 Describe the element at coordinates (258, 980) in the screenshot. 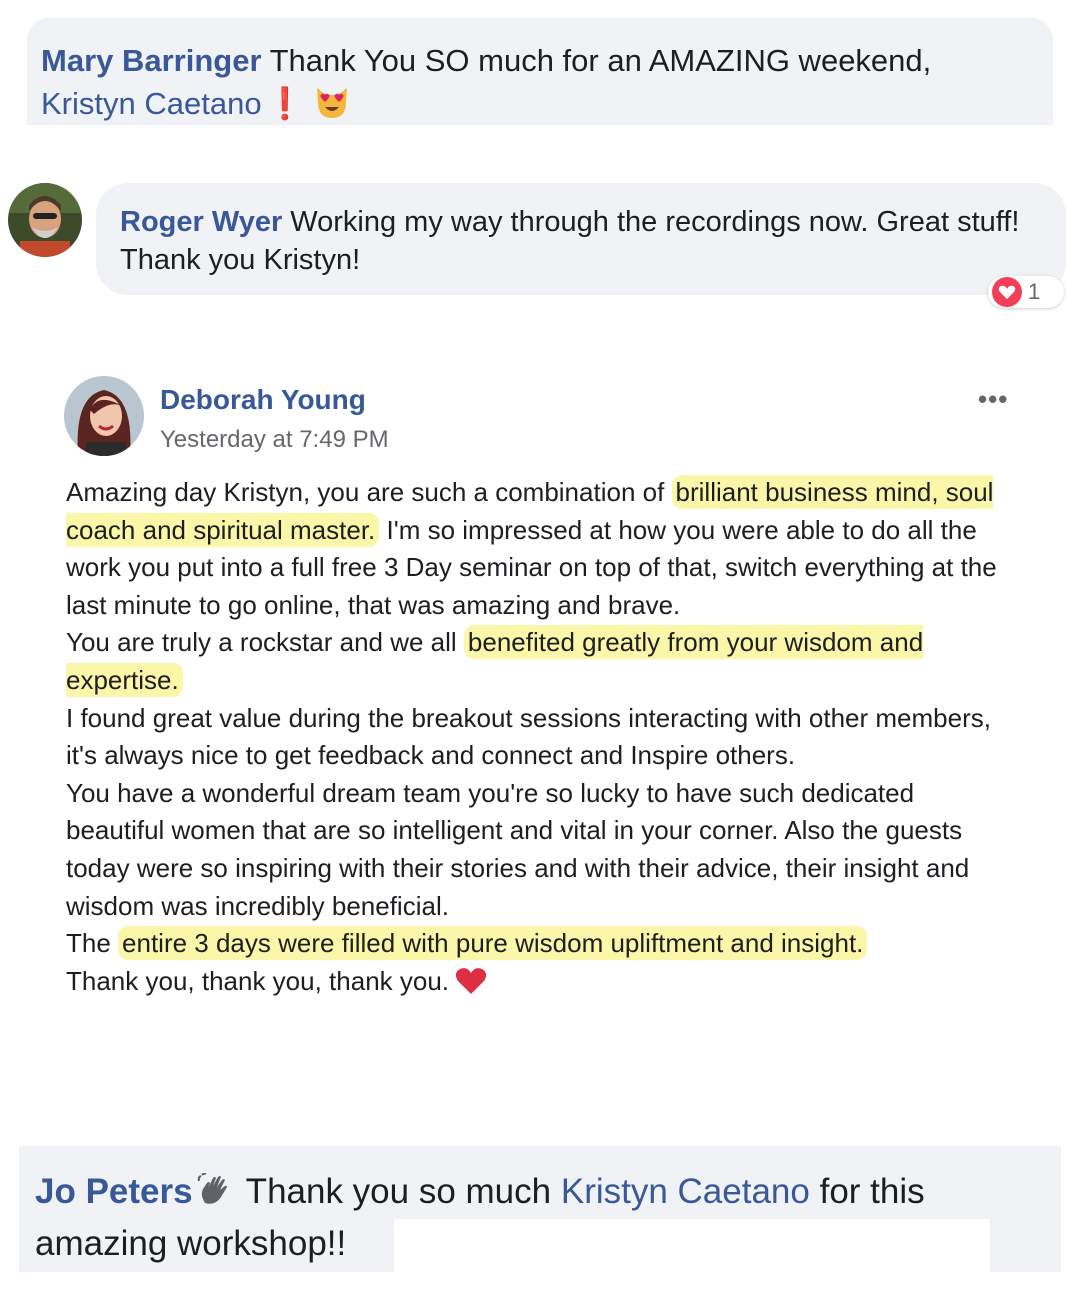

I see `post-text: Thank you, thank you, thank you.` at that location.